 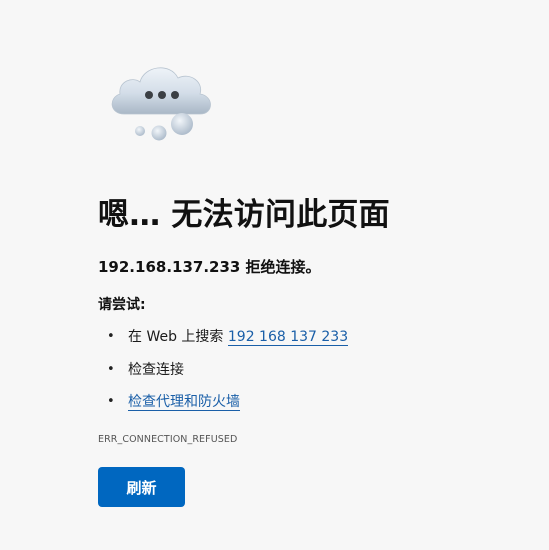 I want to click on suggestion-search: • 在 Web 上搜索 192 168 137 233, so click(x=223, y=337).